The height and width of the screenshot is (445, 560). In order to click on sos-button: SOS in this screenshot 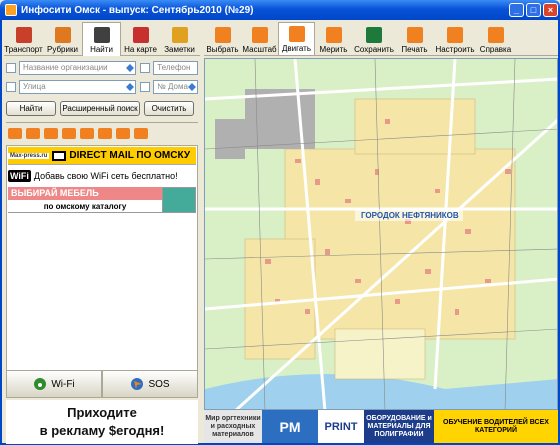, I will do `click(150, 384)`.